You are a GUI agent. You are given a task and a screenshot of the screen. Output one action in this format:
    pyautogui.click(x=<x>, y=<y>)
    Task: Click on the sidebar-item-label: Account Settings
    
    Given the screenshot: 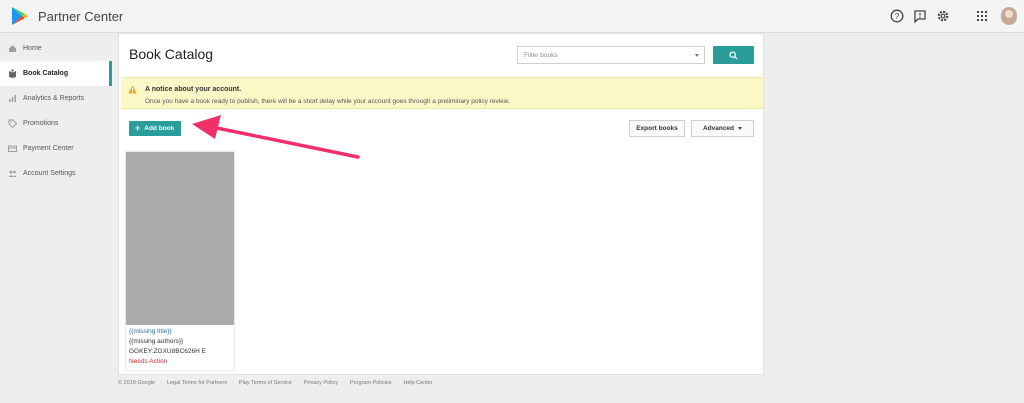 What is the action you would take?
    pyautogui.click(x=49, y=173)
    